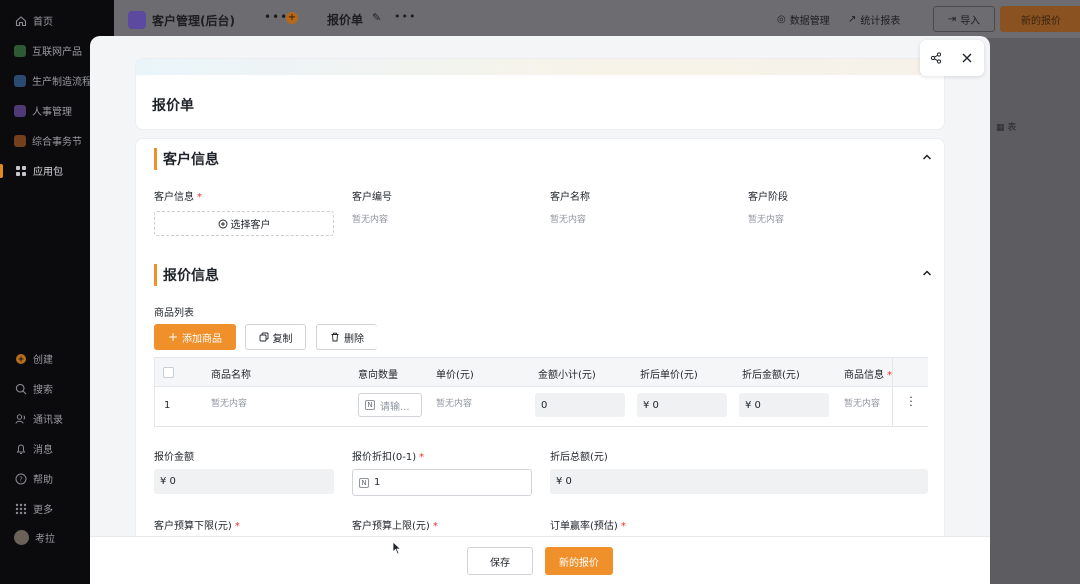  I want to click on header-gradient, so click(540, 67).